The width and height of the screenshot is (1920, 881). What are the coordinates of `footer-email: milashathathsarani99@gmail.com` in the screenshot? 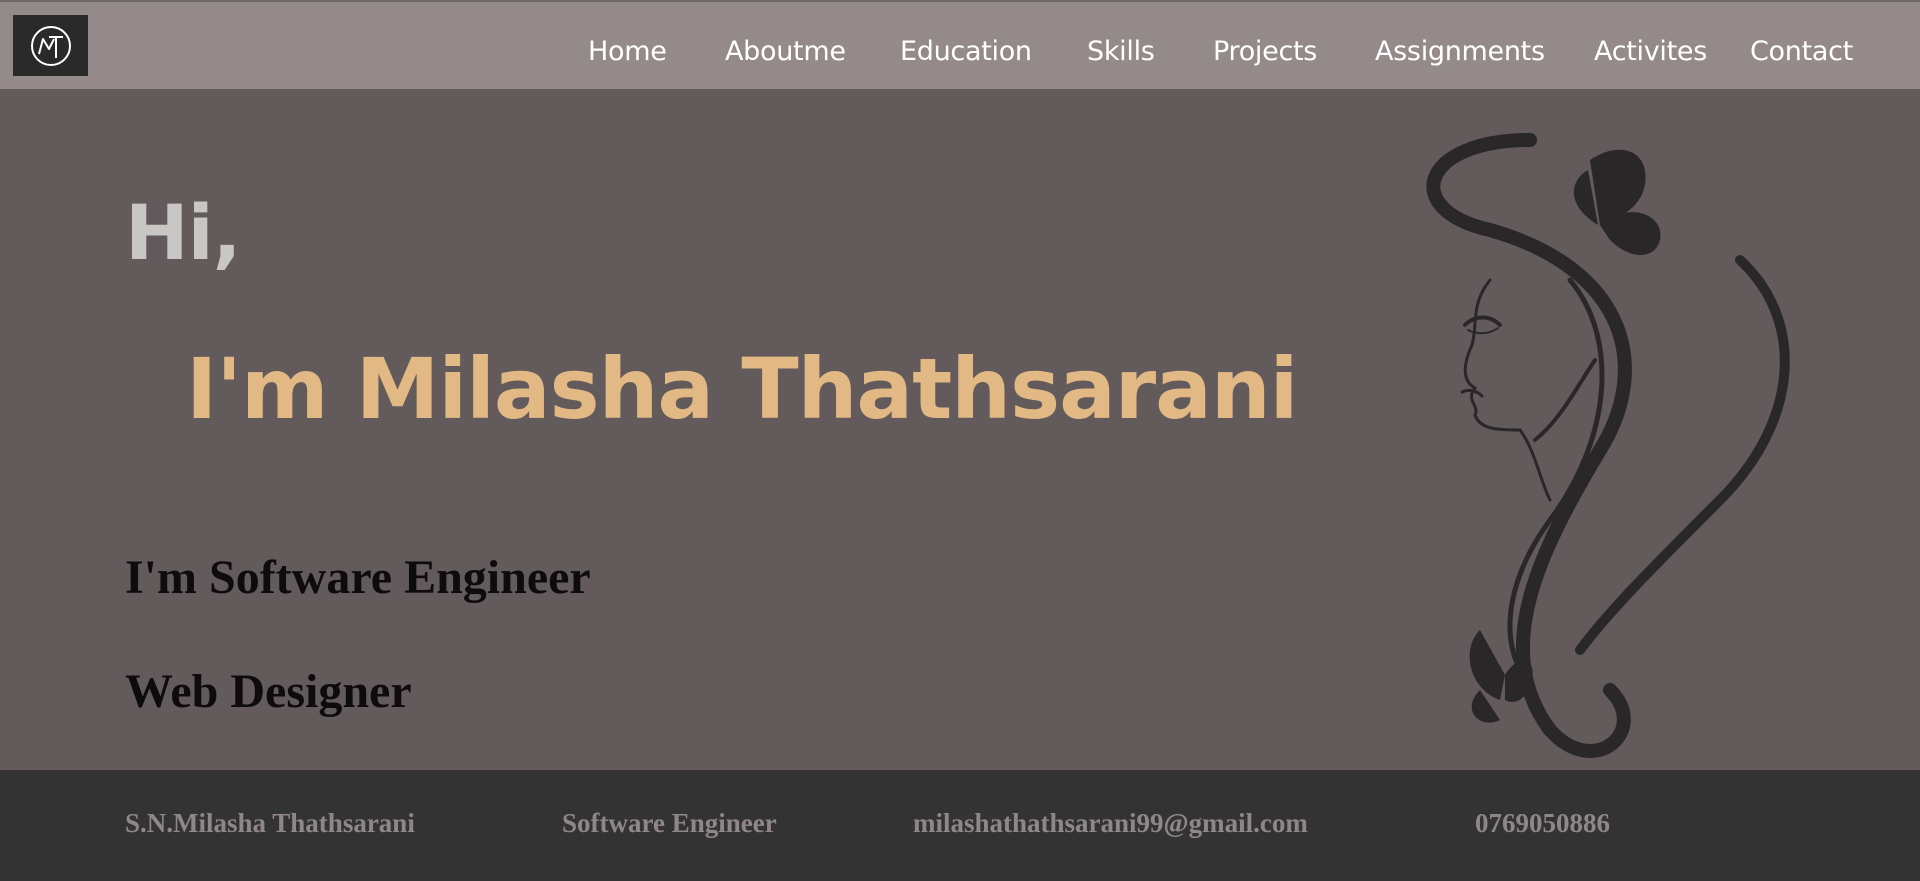 It's located at (1110, 823).